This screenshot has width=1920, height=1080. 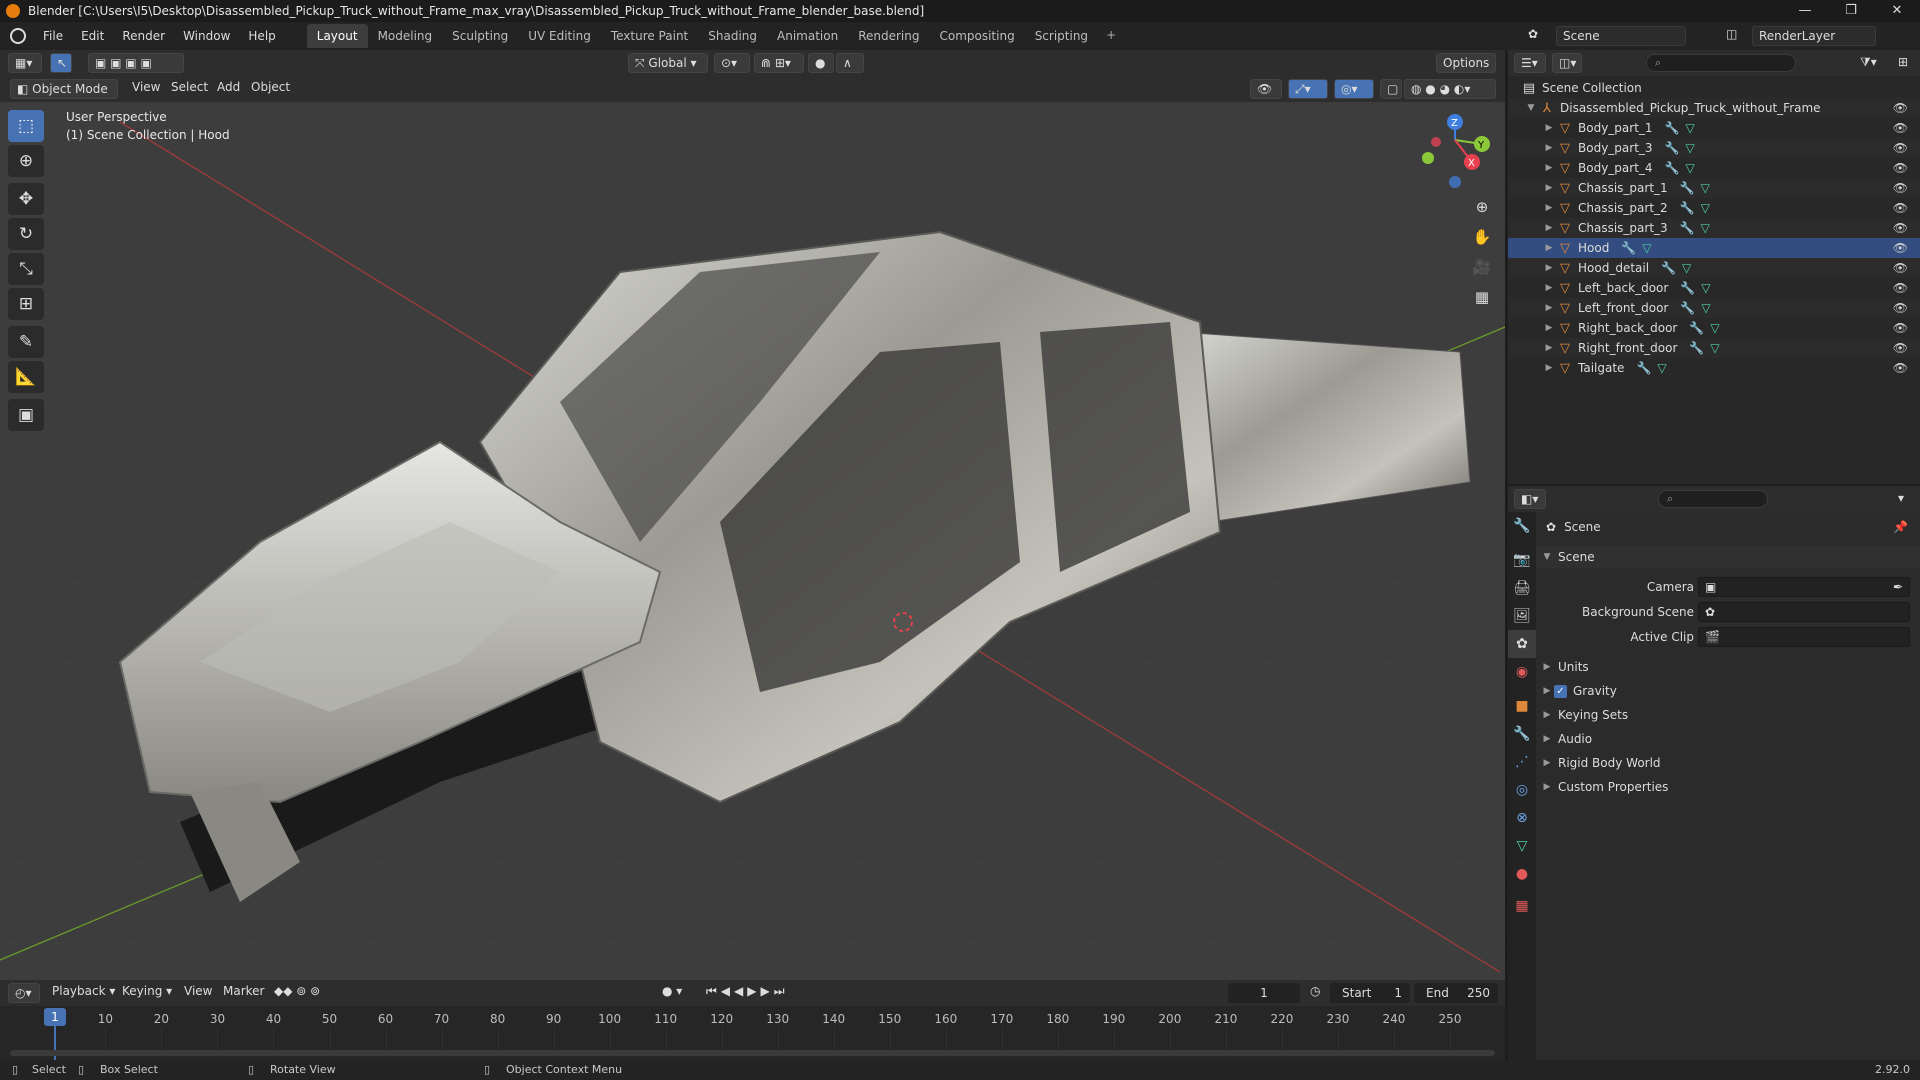 I want to click on snap-icon: ⋒ ⊞▾, so click(x=779, y=63).